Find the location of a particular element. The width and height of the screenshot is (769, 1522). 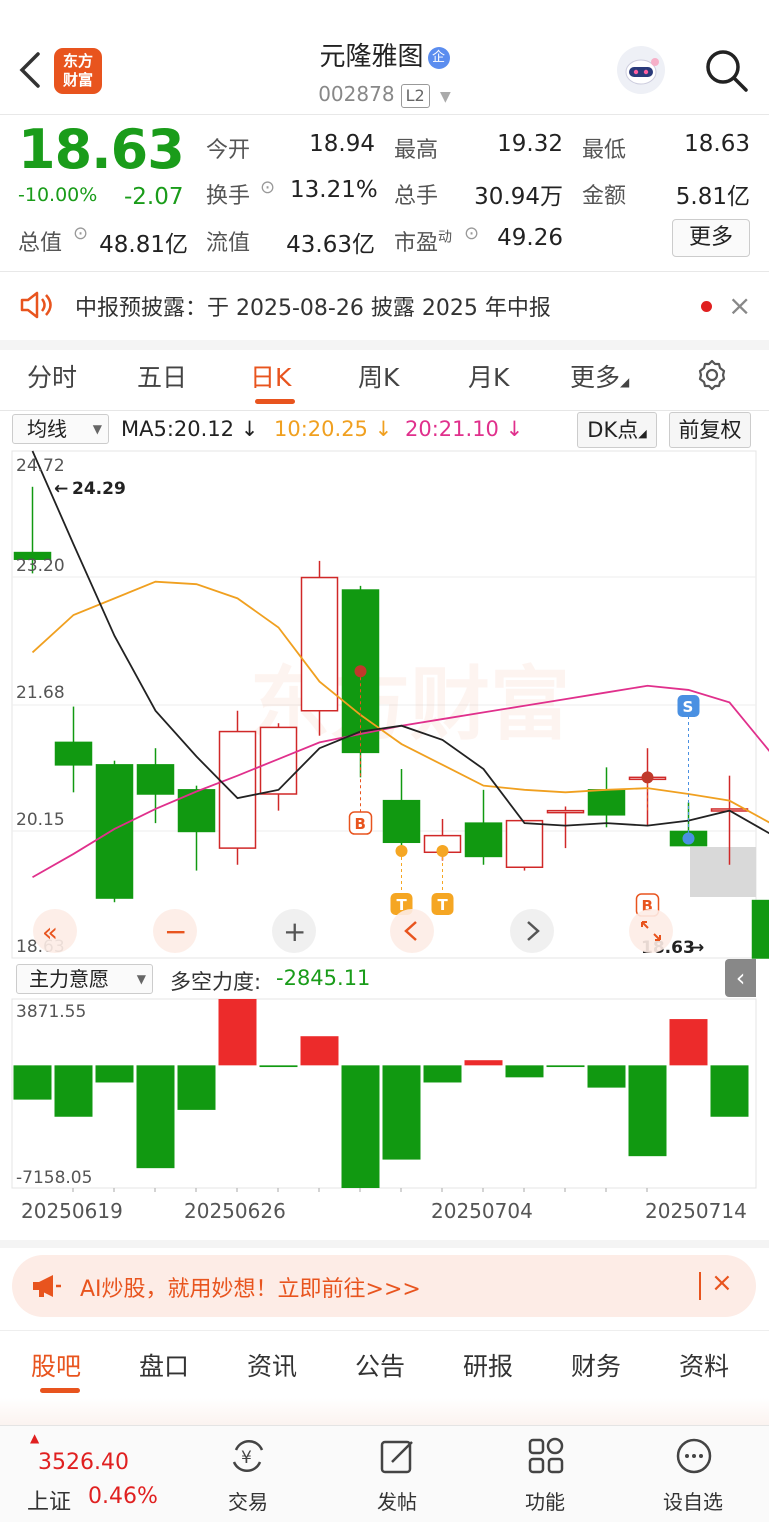

nav-add-watchlist: 设自选 is located at coordinates (693, 1500).